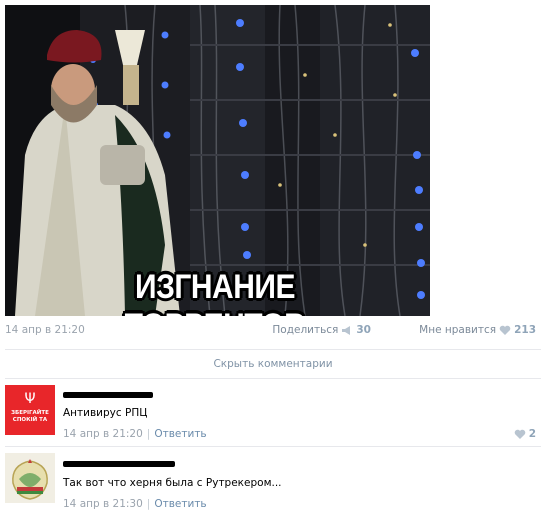 The image size is (552, 510). I want to click on like-button: Мне нравится 213, so click(477, 330).